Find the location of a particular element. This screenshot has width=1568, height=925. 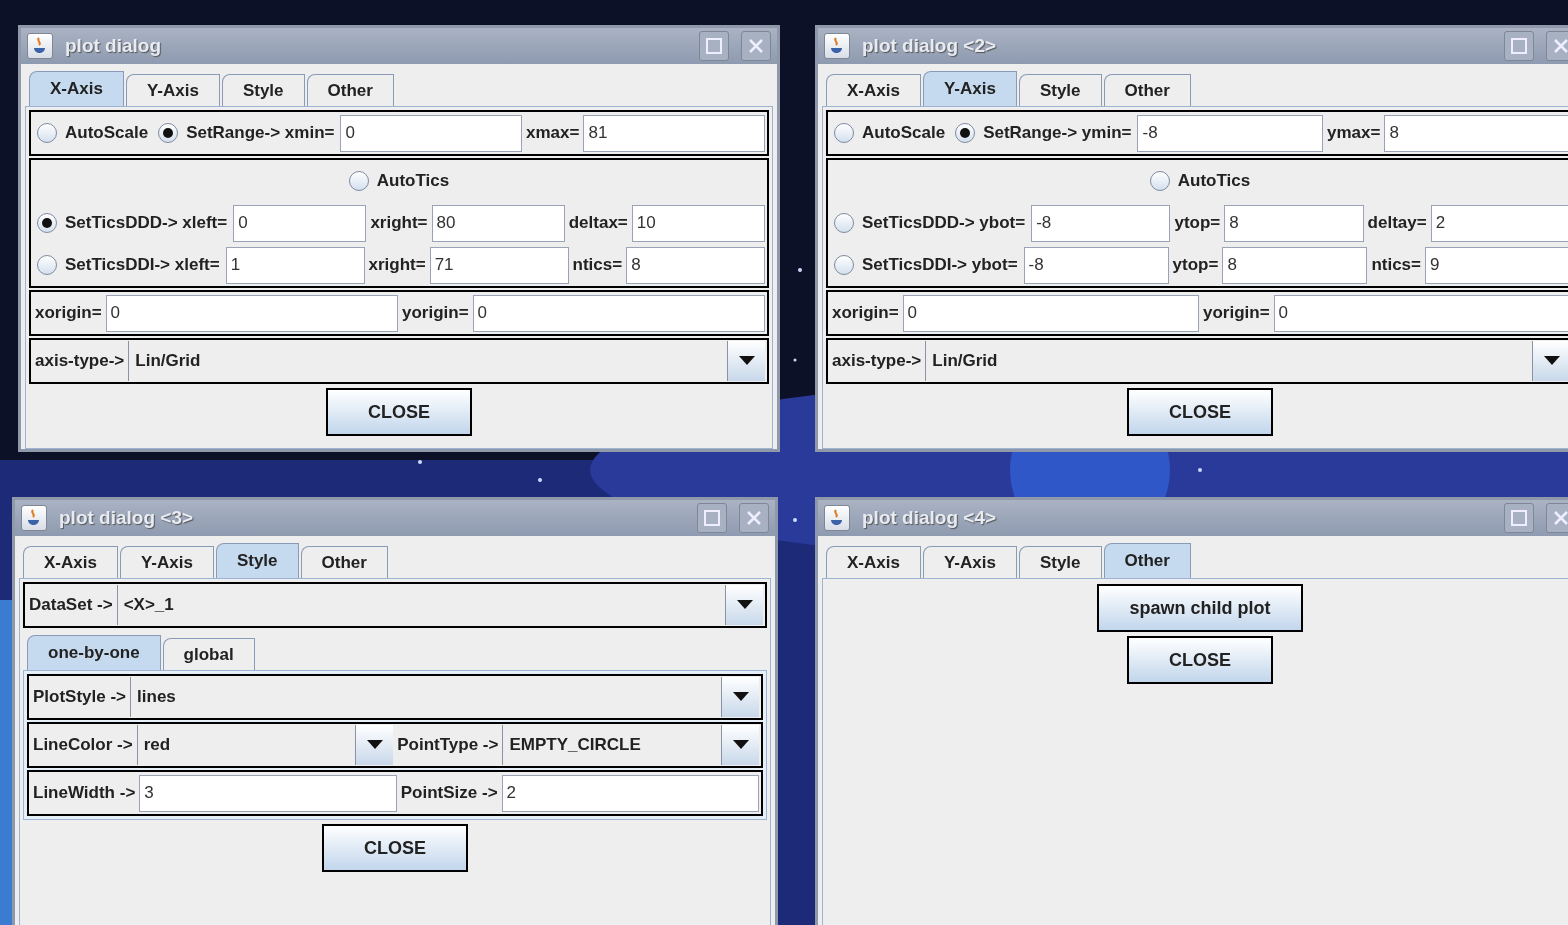

dropdown: EMPTY_CIRCLE is located at coordinates (630, 745).